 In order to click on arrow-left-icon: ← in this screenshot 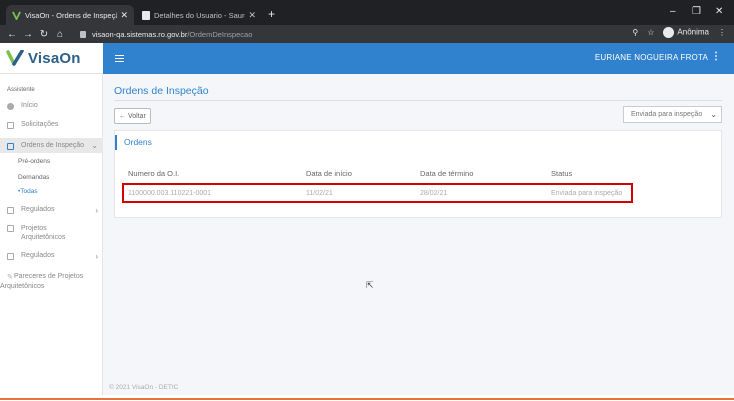, I will do `click(122, 116)`.